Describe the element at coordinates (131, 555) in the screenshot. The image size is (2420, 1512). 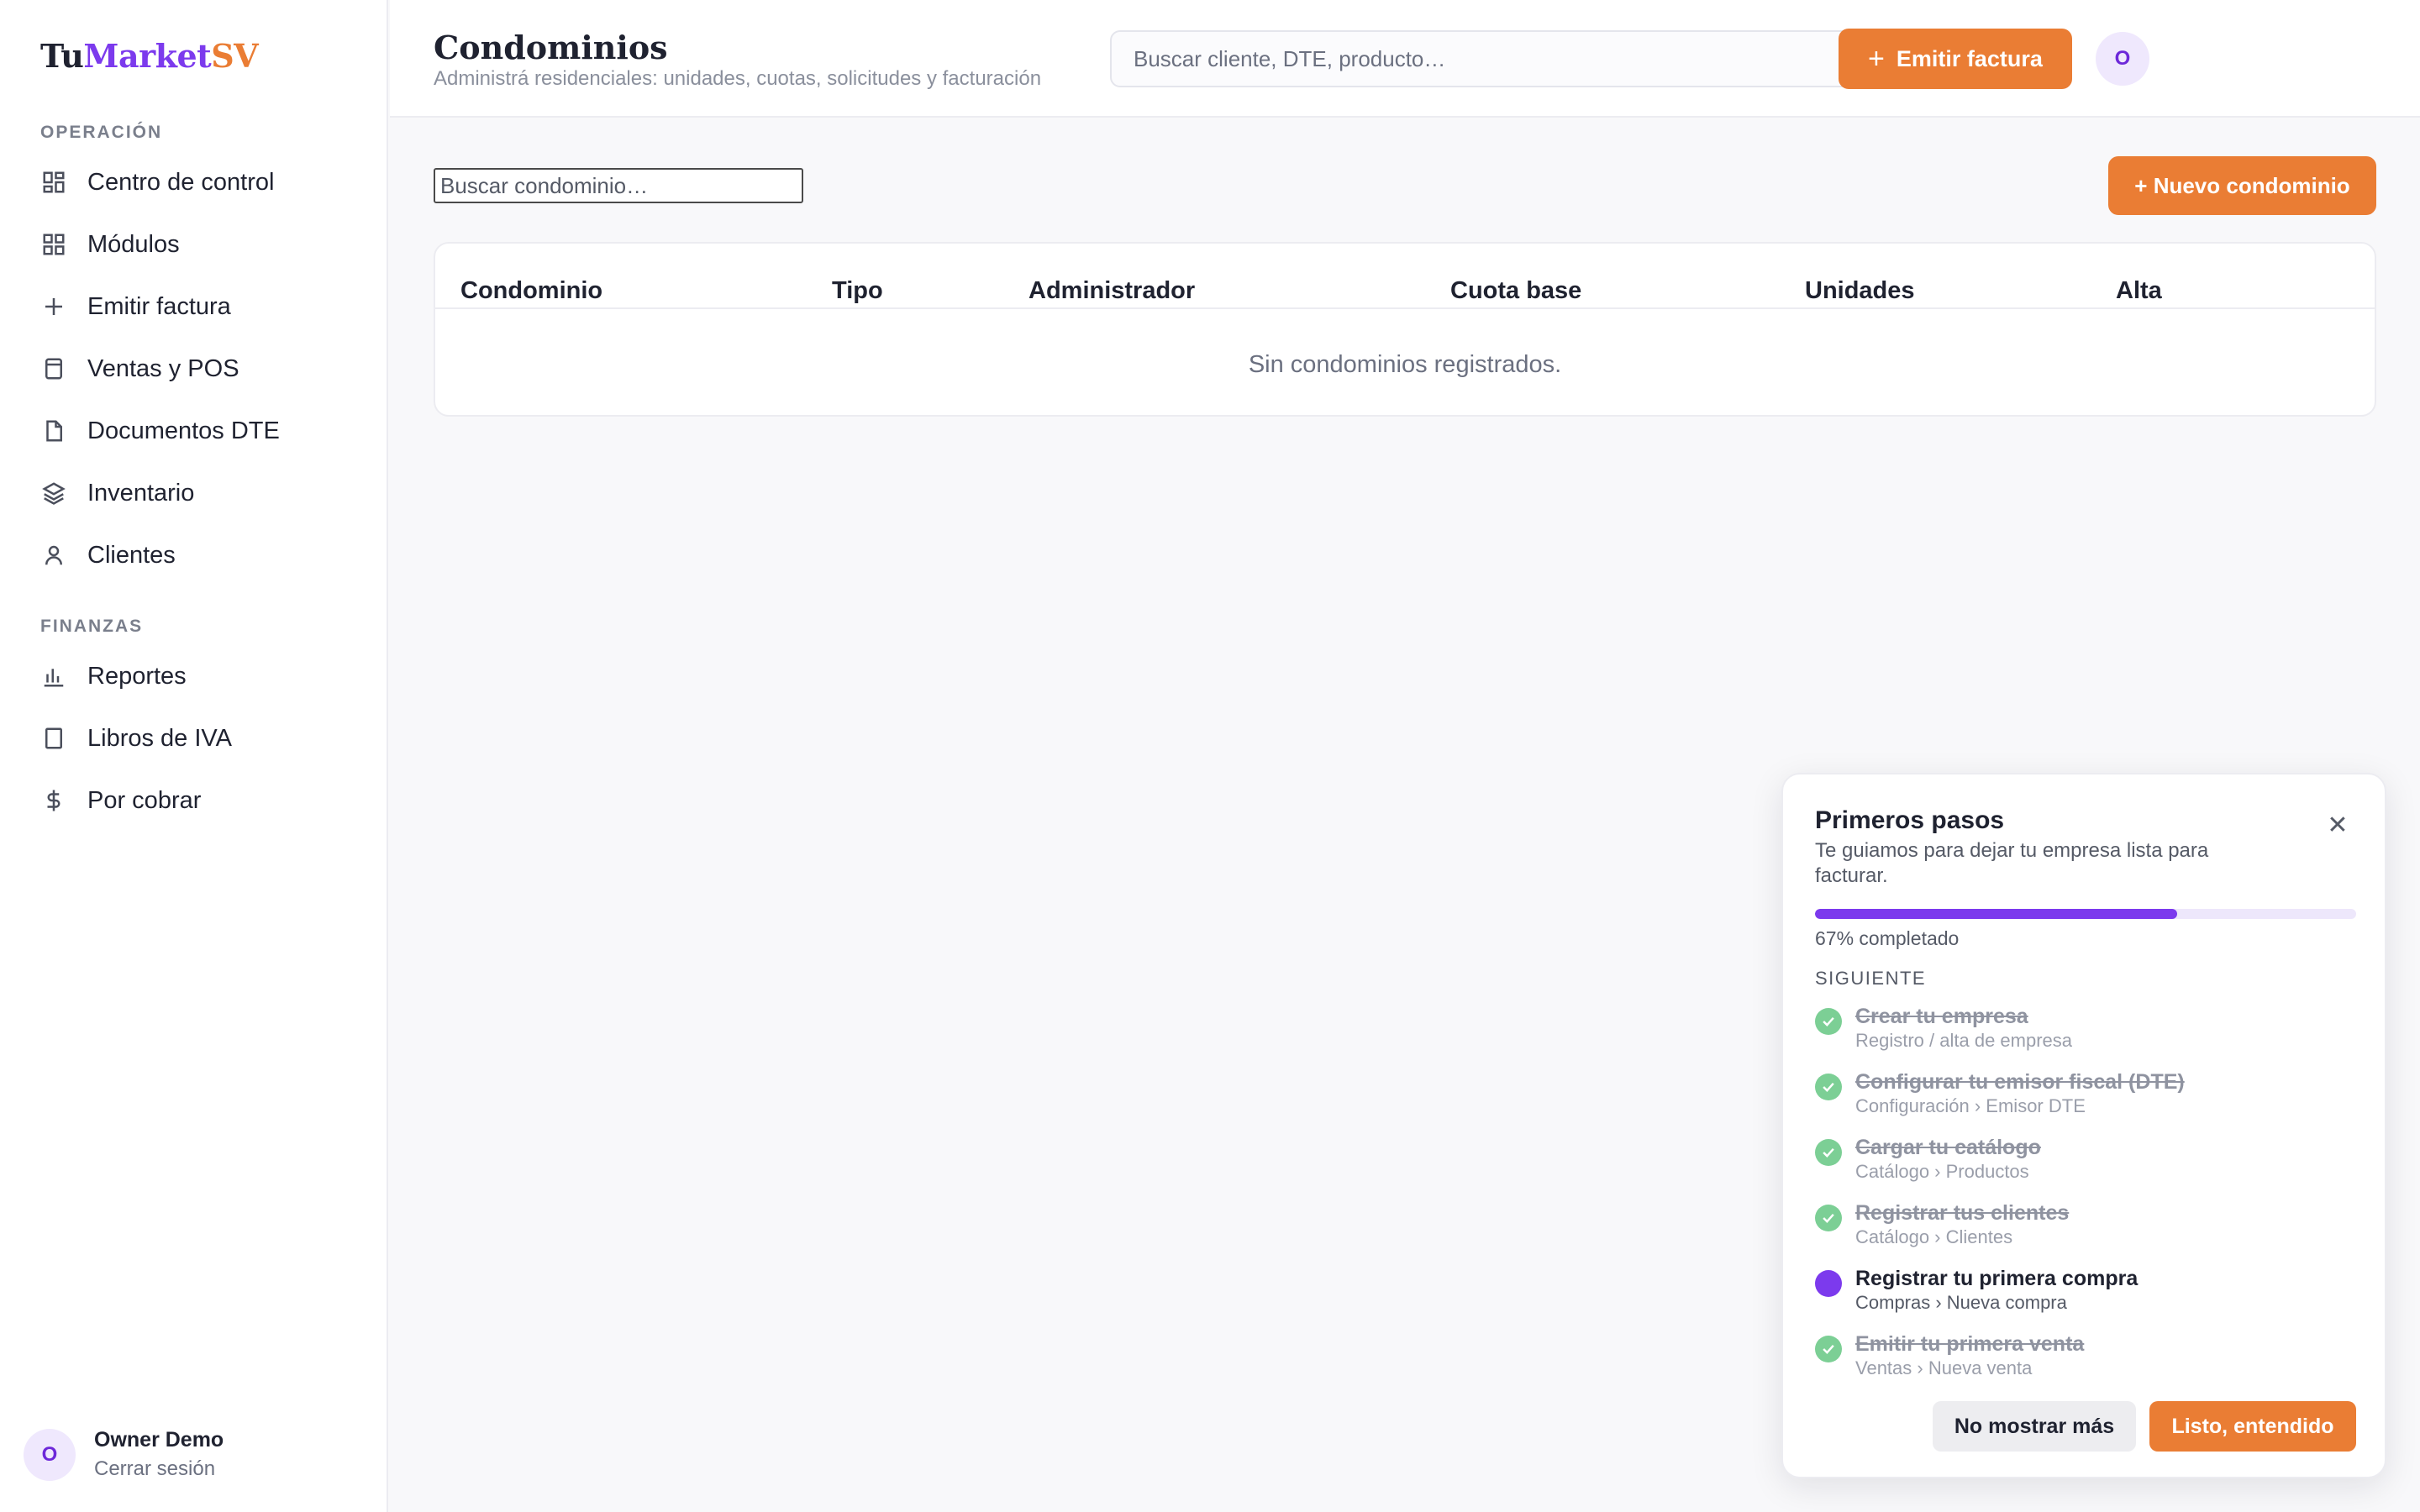
I see `sidebar-item-label: Clientes` at that location.